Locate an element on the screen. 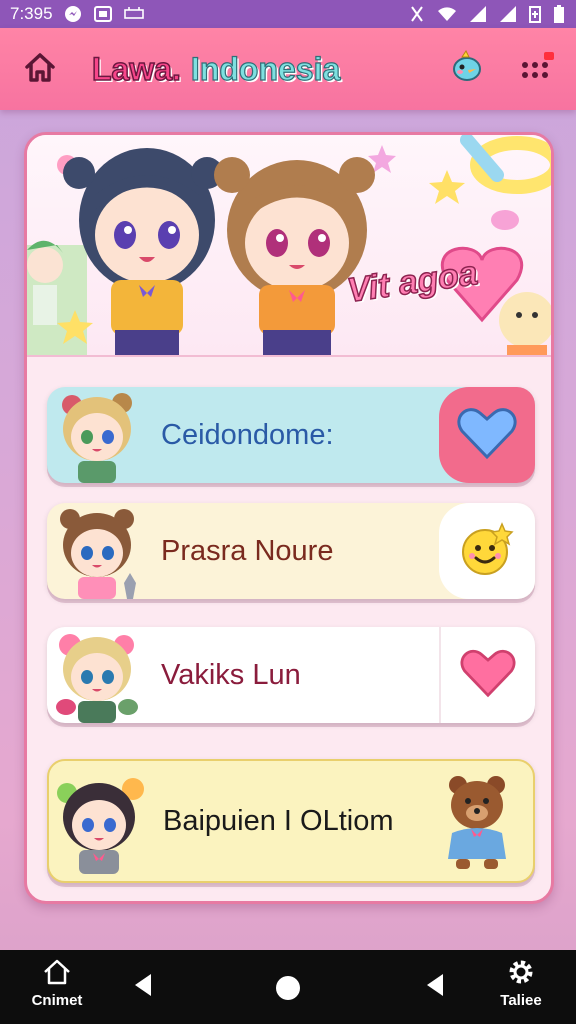 Image resolution: width=576 pixels, height=1024 pixels. battery-icon is located at coordinates (559, 14).